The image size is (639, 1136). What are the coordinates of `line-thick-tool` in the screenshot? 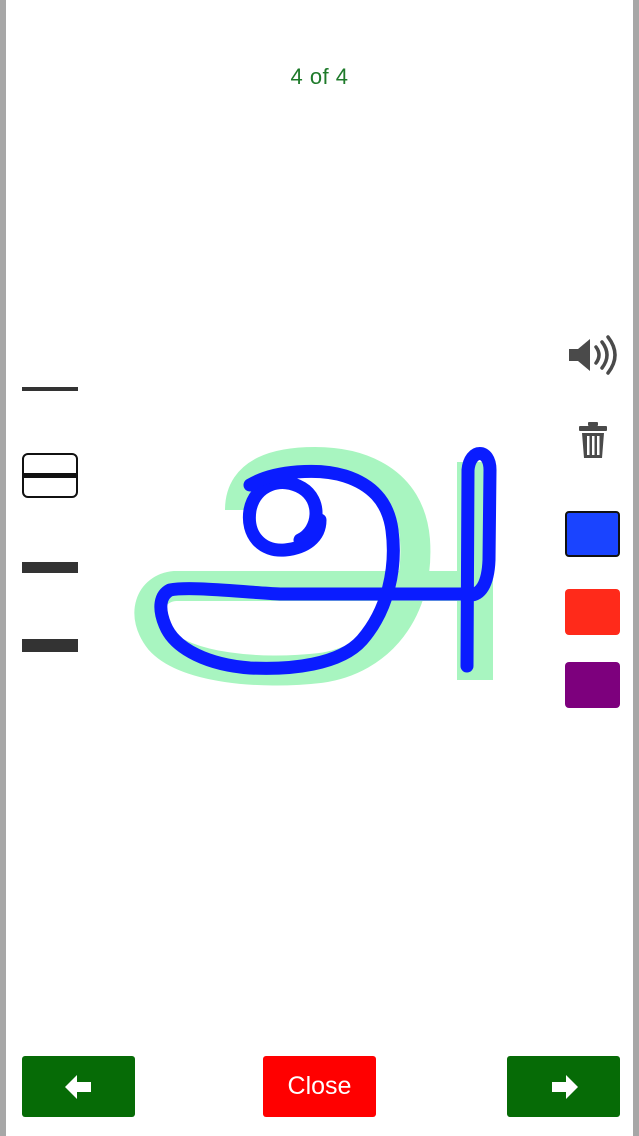 It's located at (50, 645).